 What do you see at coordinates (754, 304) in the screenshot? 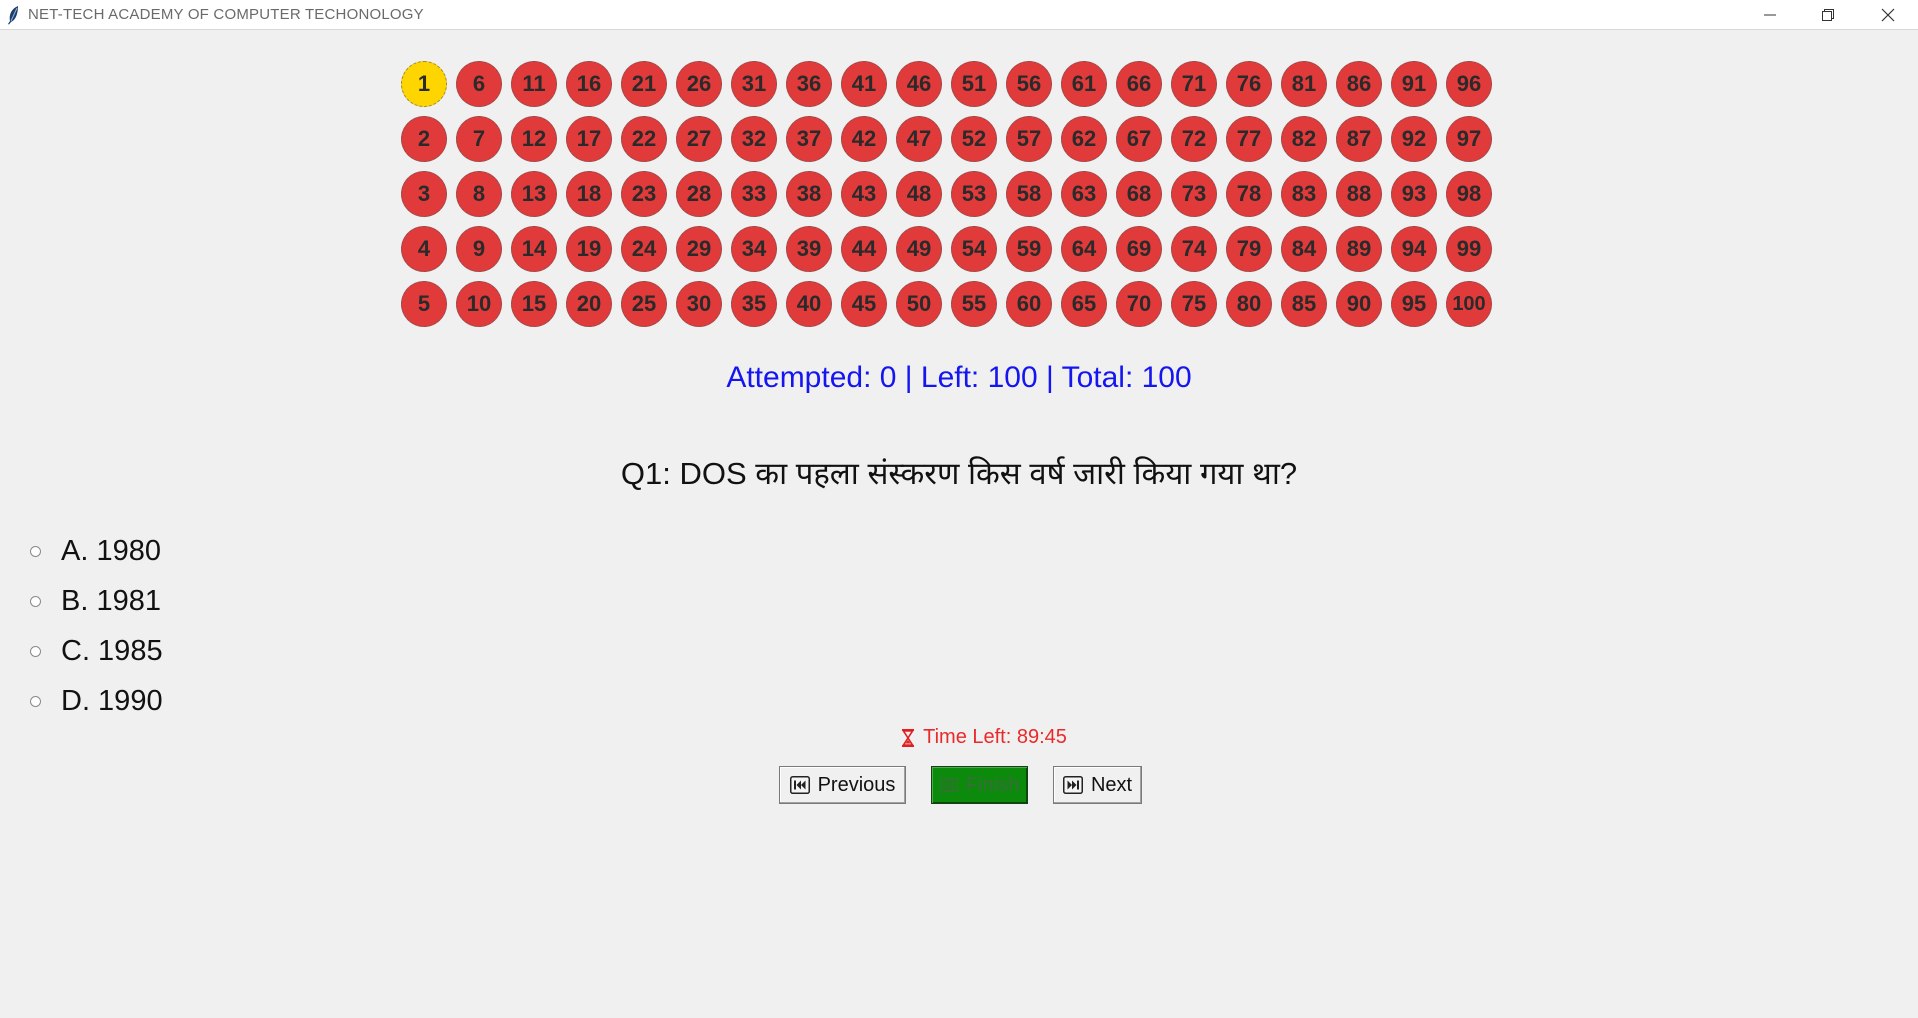
I see `question-number-button: 35` at bounding box center [754, 304].